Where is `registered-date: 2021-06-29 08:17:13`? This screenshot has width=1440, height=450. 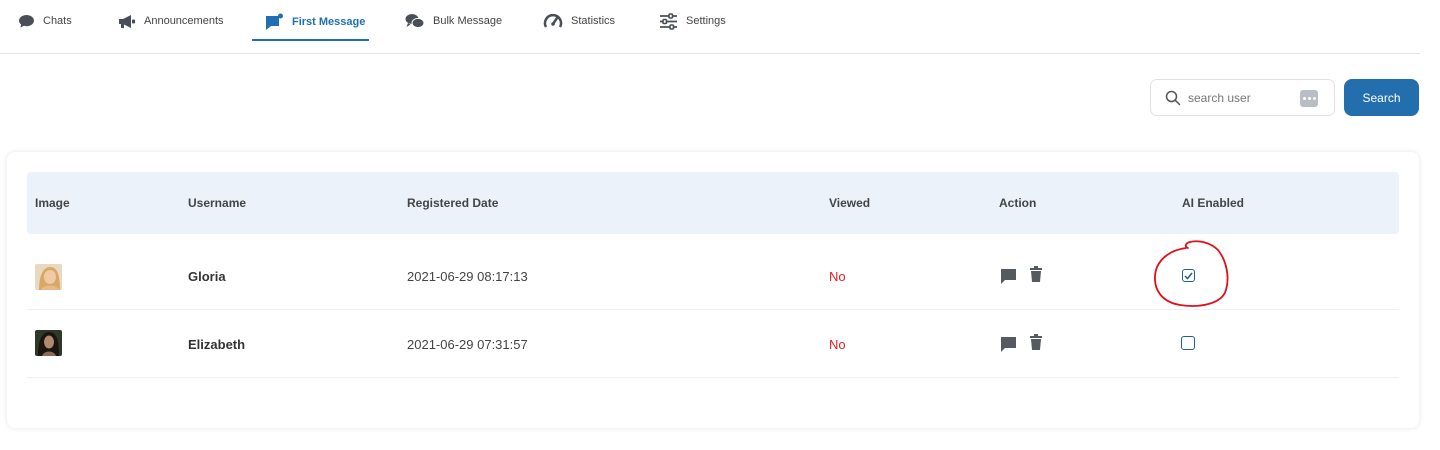
registered-date: 2021-06-29 08:17:13 is located at coordinates (467, 276).